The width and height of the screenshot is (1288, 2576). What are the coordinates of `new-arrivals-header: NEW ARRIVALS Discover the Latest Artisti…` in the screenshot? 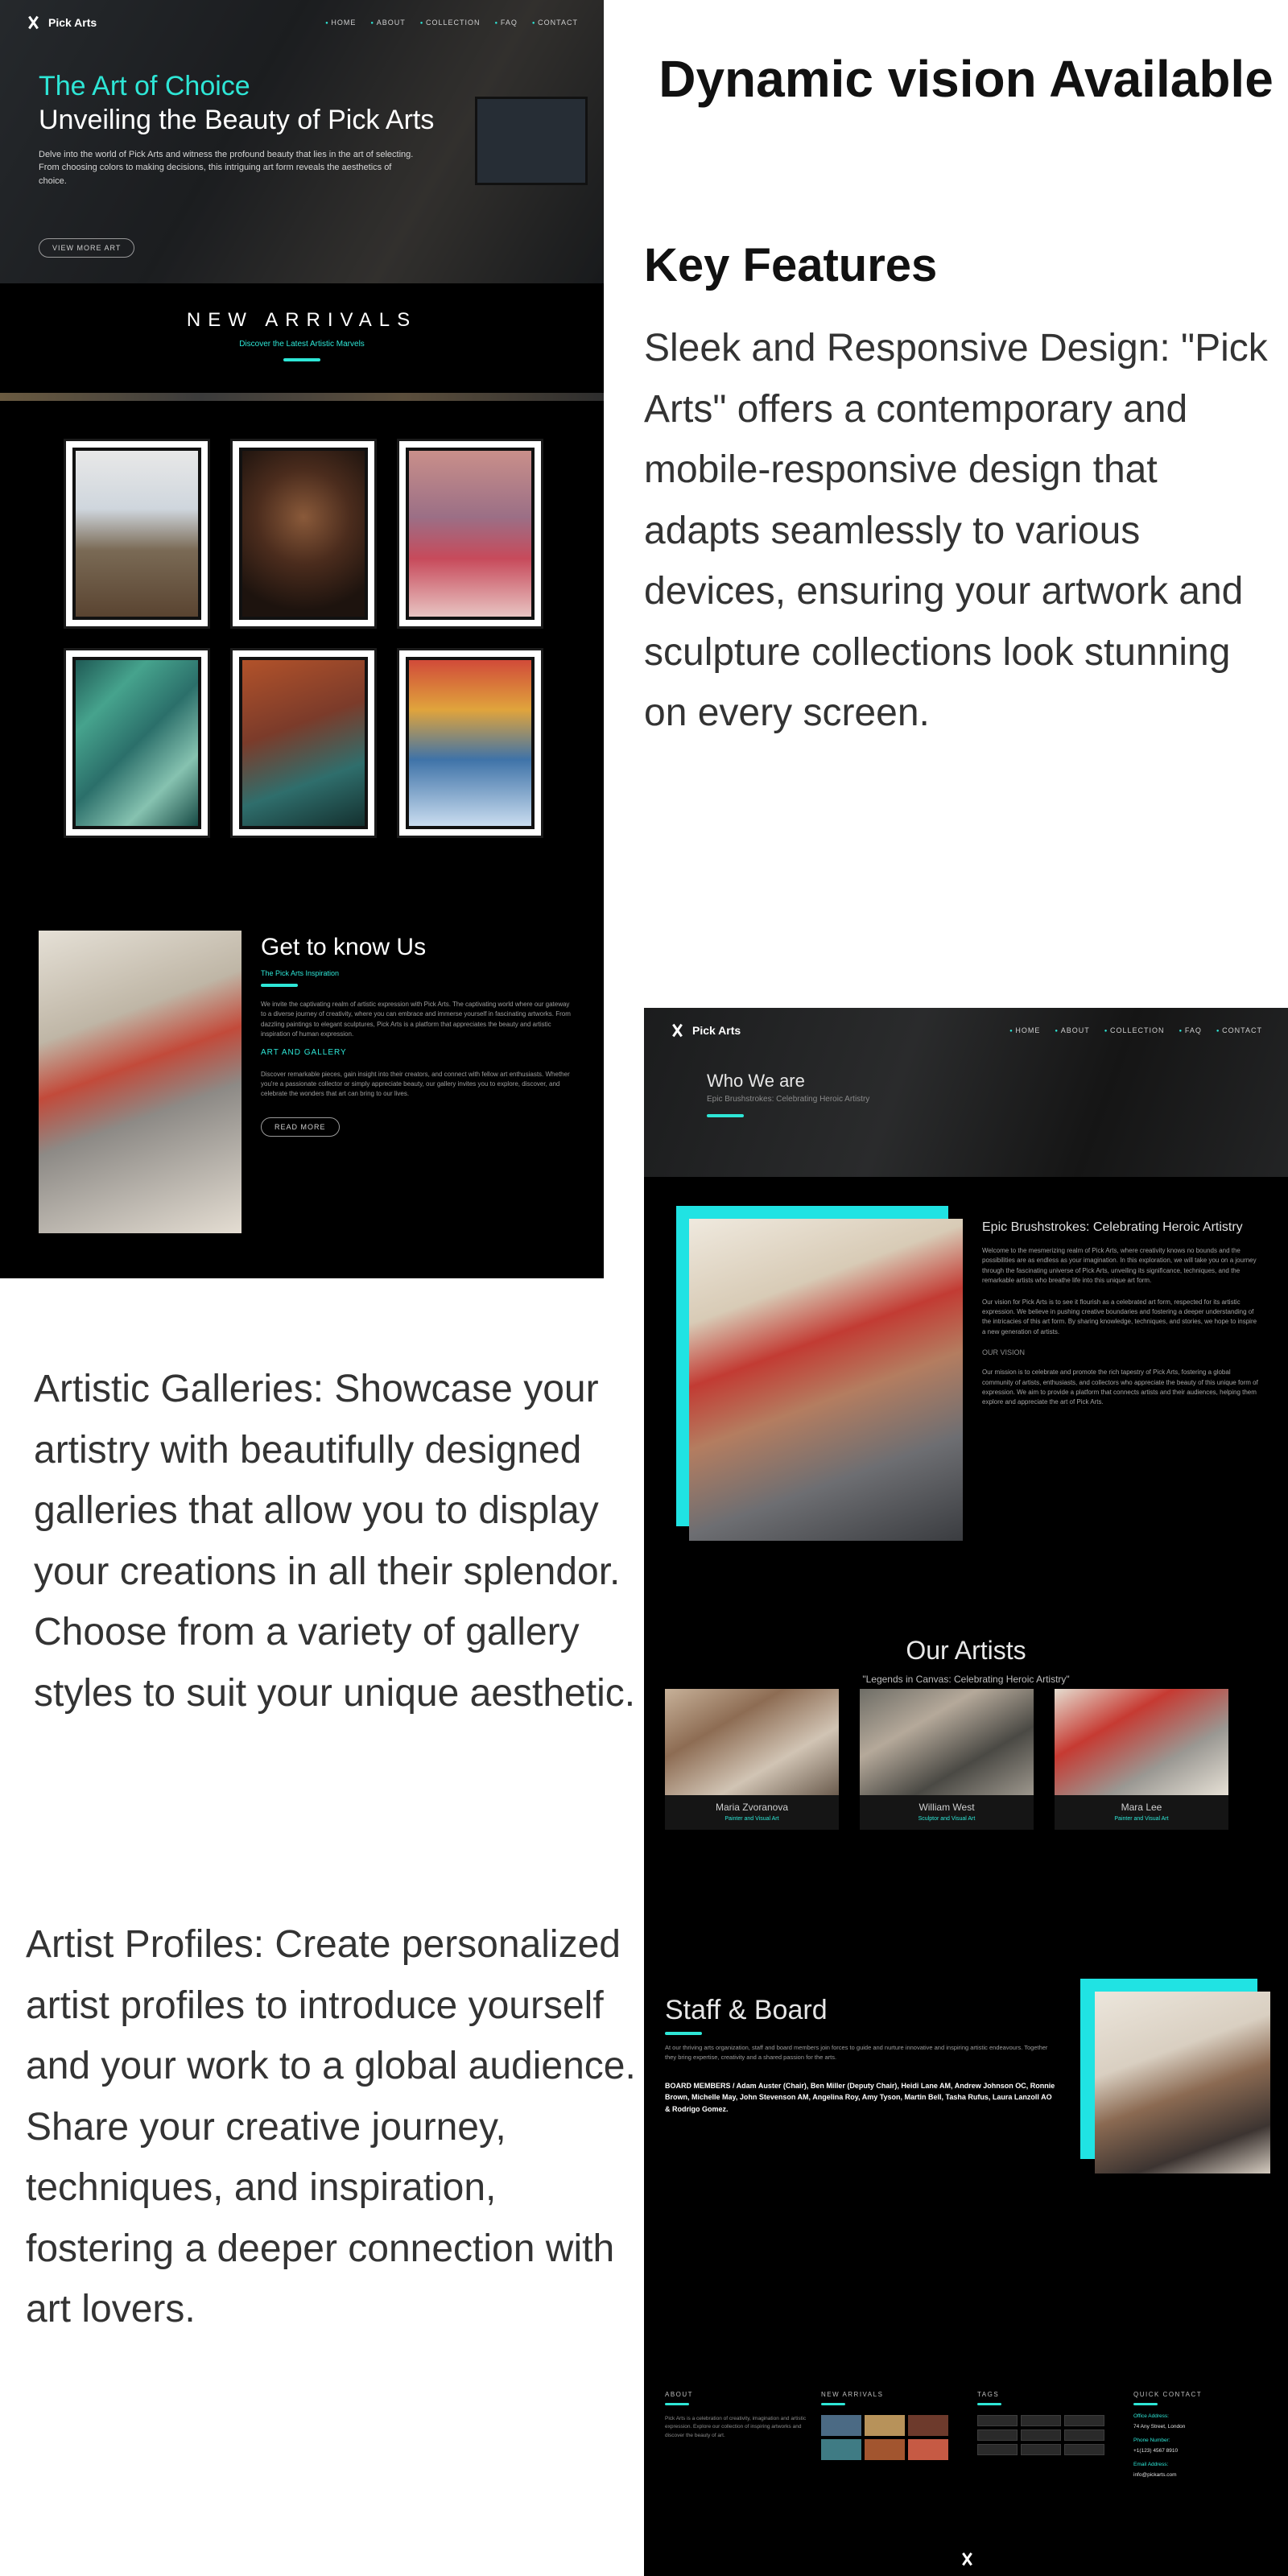 It's located at (302, 339).